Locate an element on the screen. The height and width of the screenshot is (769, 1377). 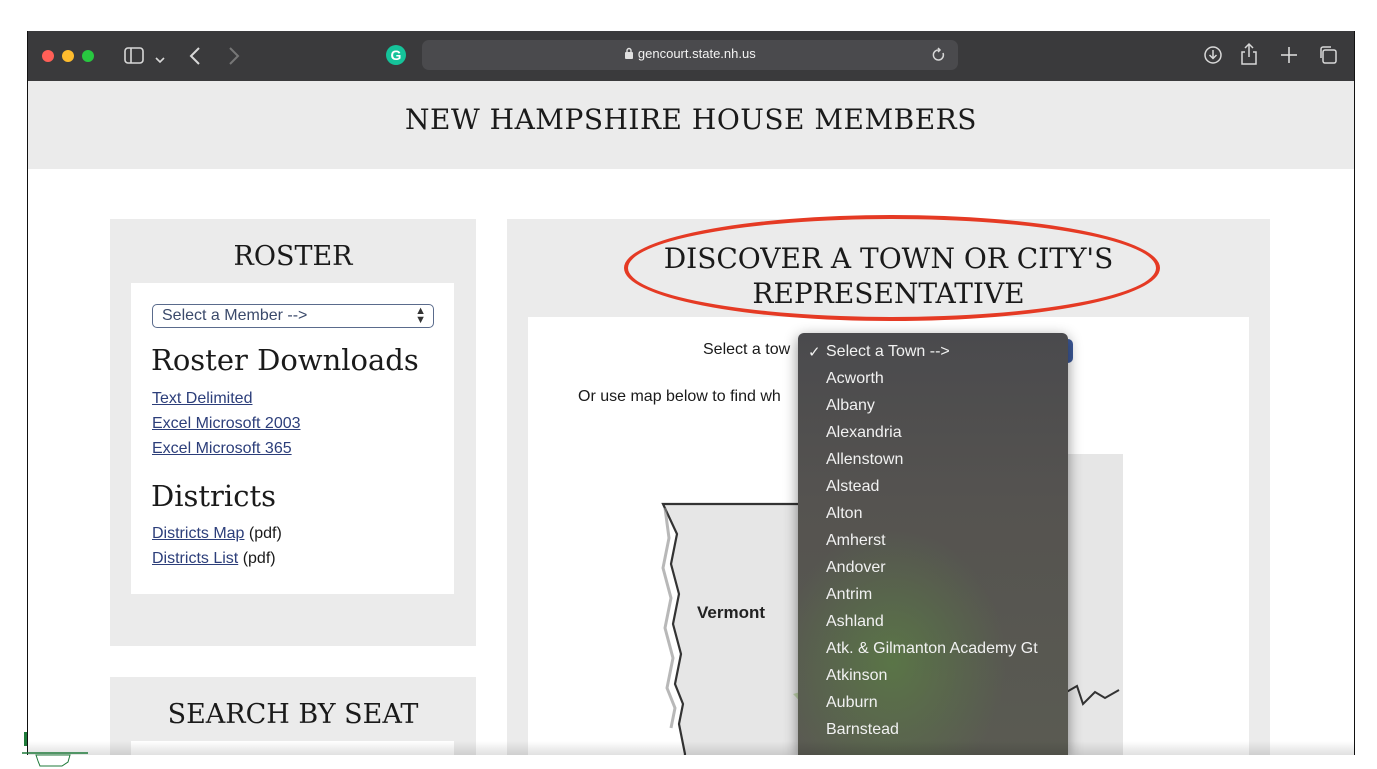
back-icon is located at coordinates (195, 58).